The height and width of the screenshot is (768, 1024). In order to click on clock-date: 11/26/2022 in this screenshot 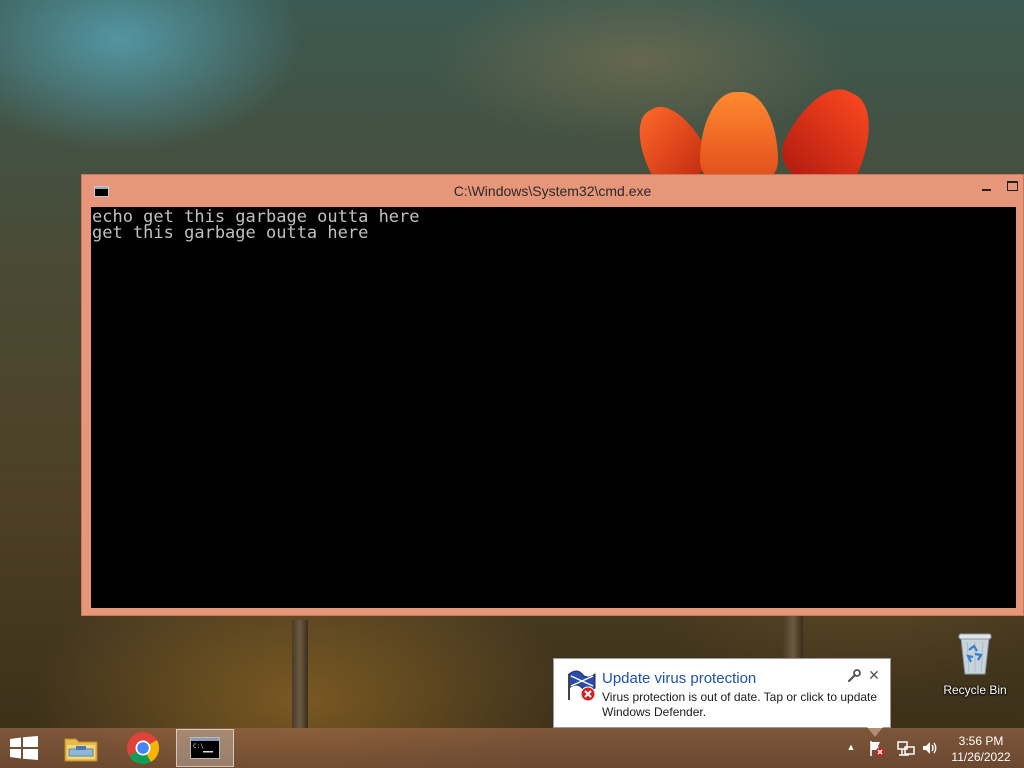, I will do `click(981, 757)`.